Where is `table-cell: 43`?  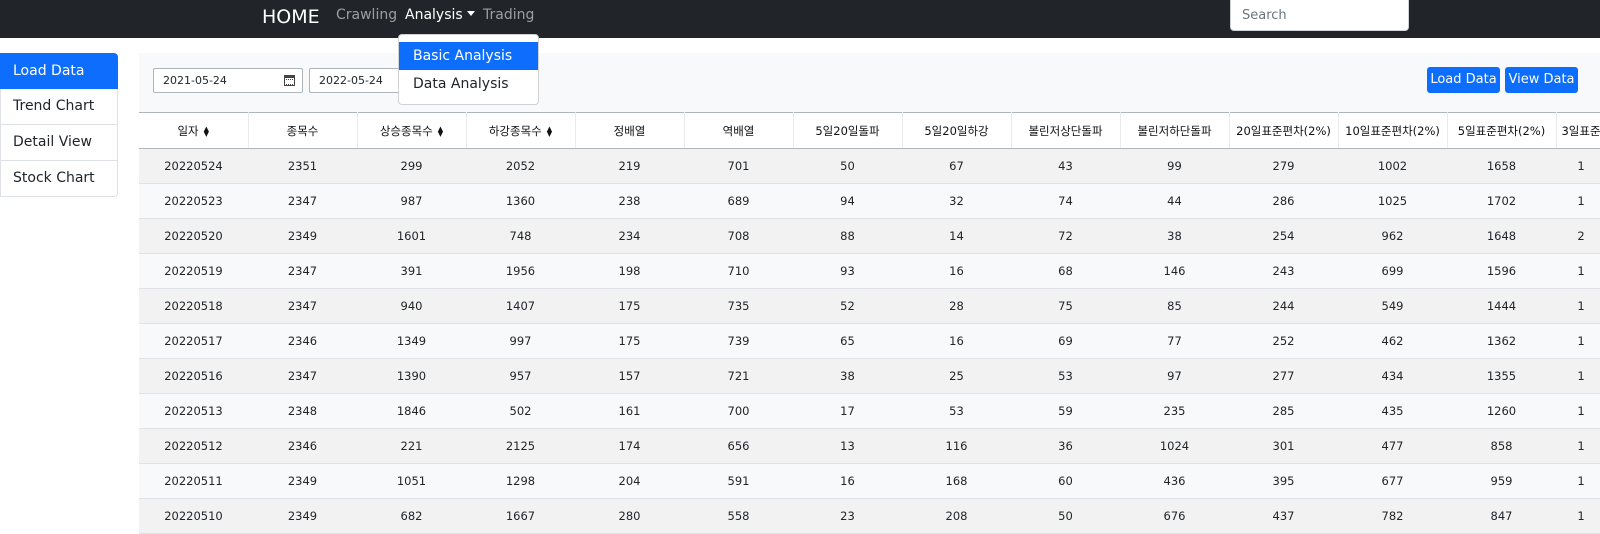 table-cell: 43 is located at coordinates (1065, 166).